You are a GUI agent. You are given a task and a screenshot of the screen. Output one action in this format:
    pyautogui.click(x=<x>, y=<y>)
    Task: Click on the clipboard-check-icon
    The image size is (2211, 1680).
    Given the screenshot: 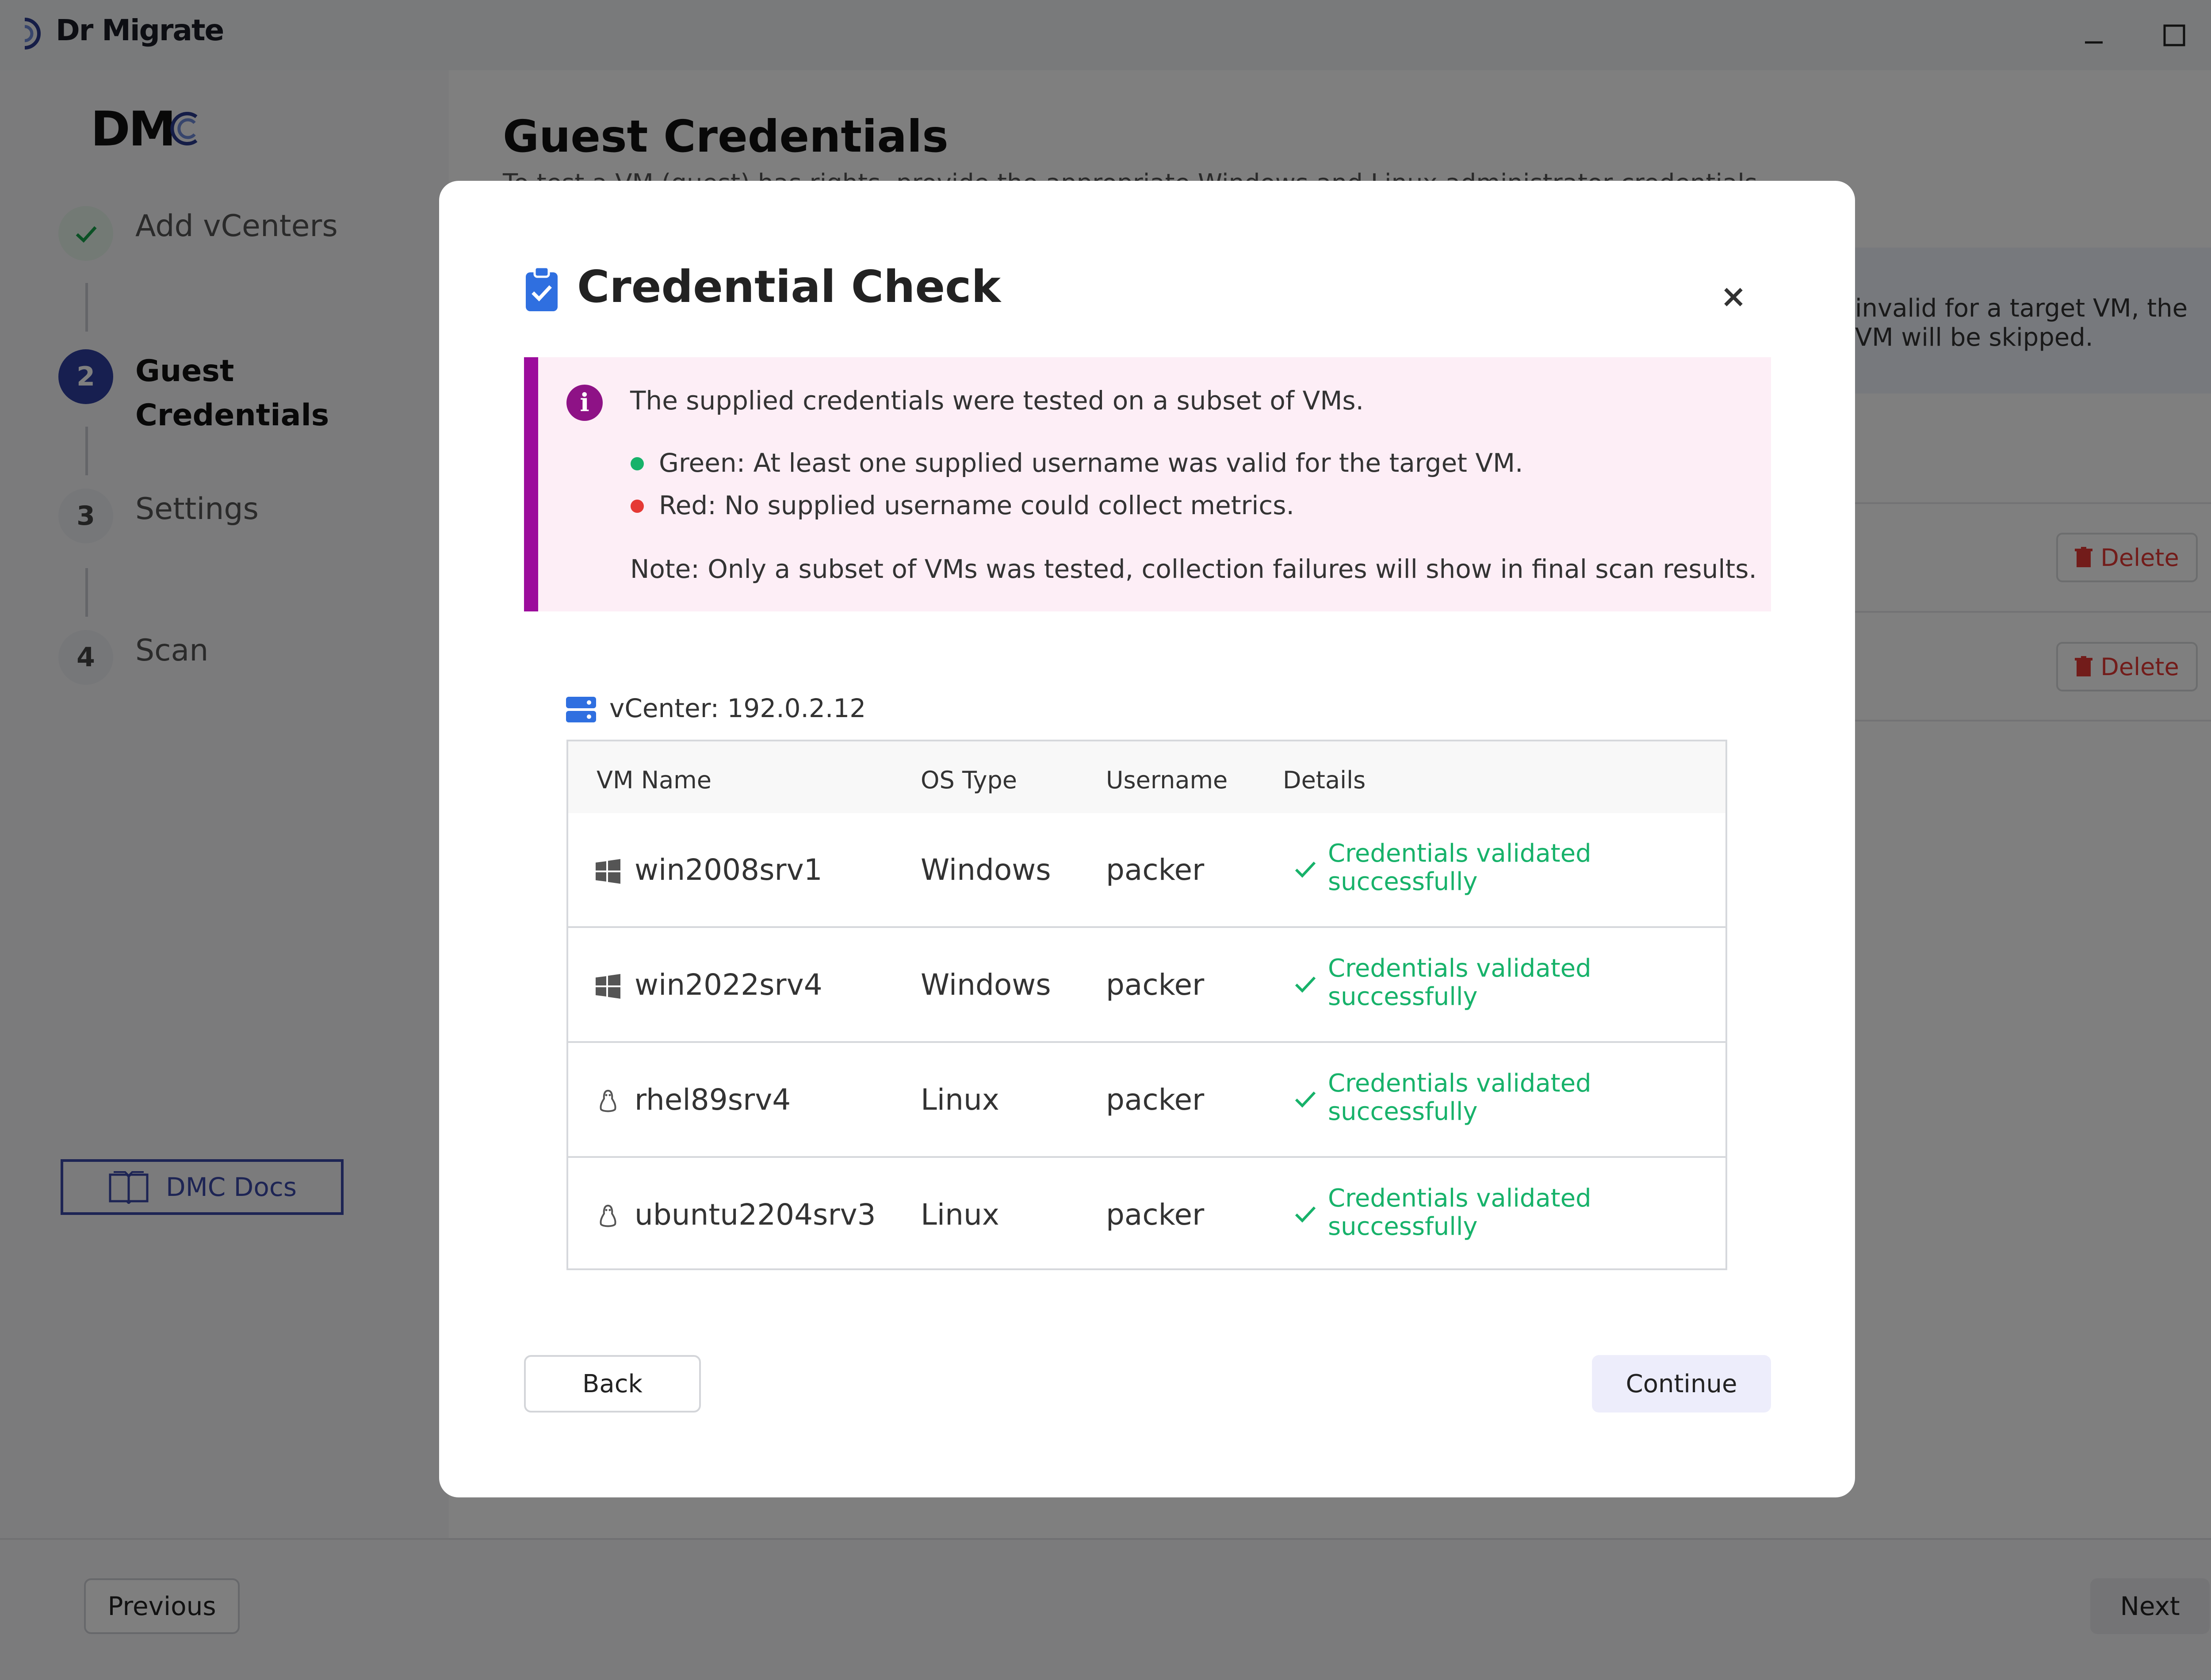 What is the action you would take?
    pyautogui.click(x=542, y=288)
    